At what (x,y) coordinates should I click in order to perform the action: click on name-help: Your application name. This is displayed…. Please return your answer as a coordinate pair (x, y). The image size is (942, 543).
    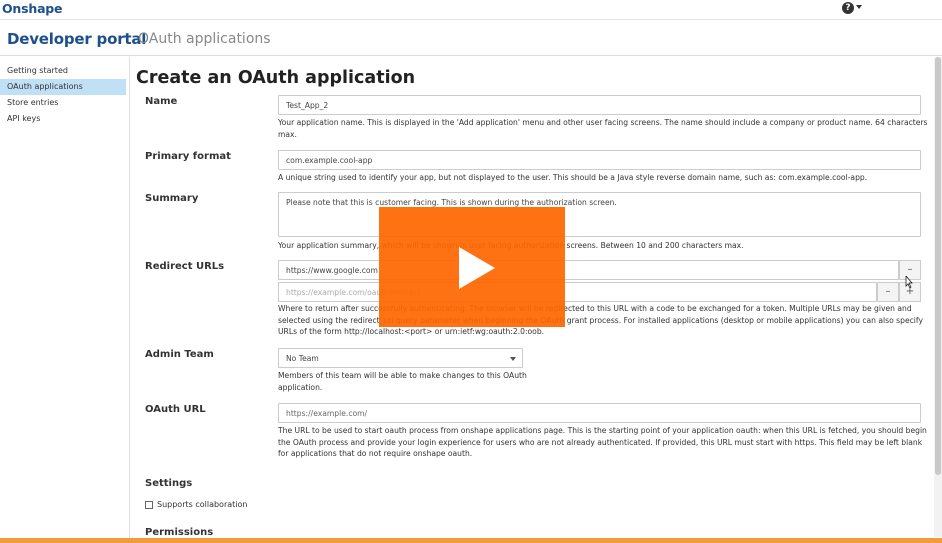
    Looking at the image, I should click on (603, 128).